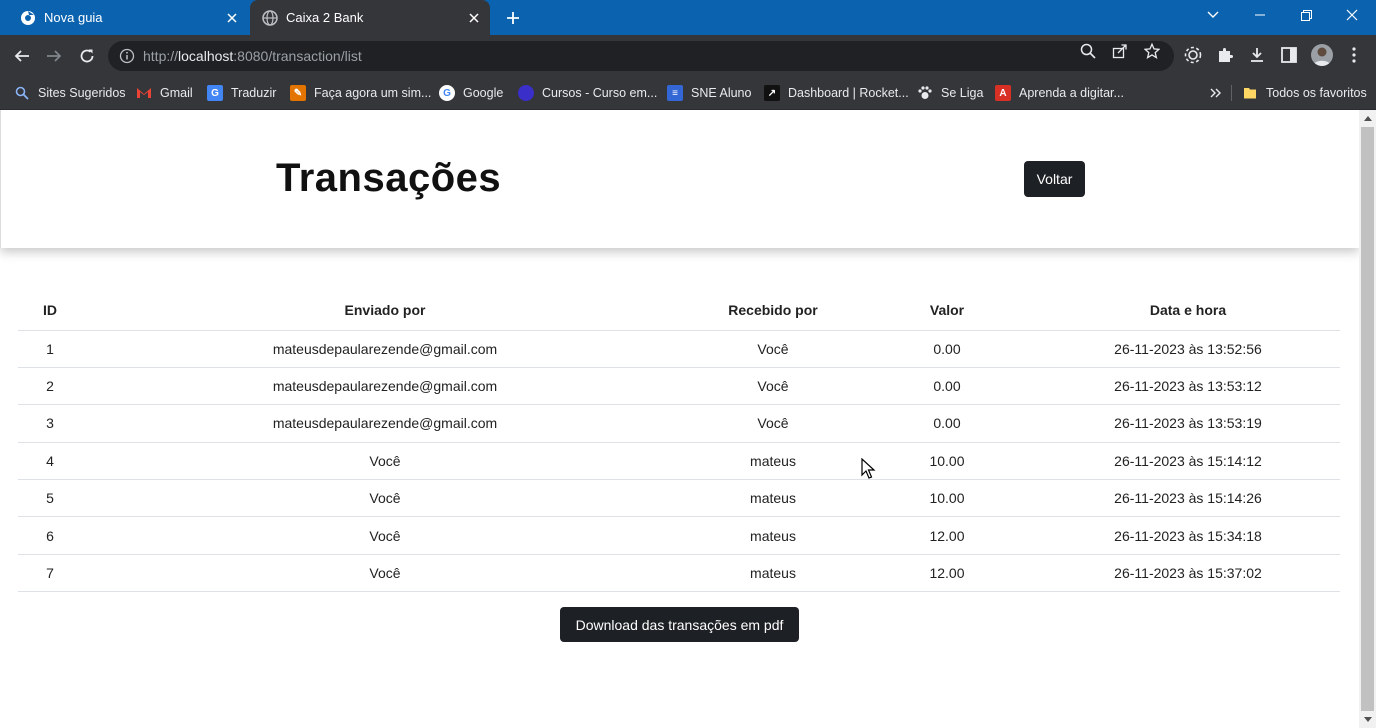  What do you see at coordinates (1352, 15) in the screenshot?
I see `close-window-icon` at bounding box center [1352, 15].